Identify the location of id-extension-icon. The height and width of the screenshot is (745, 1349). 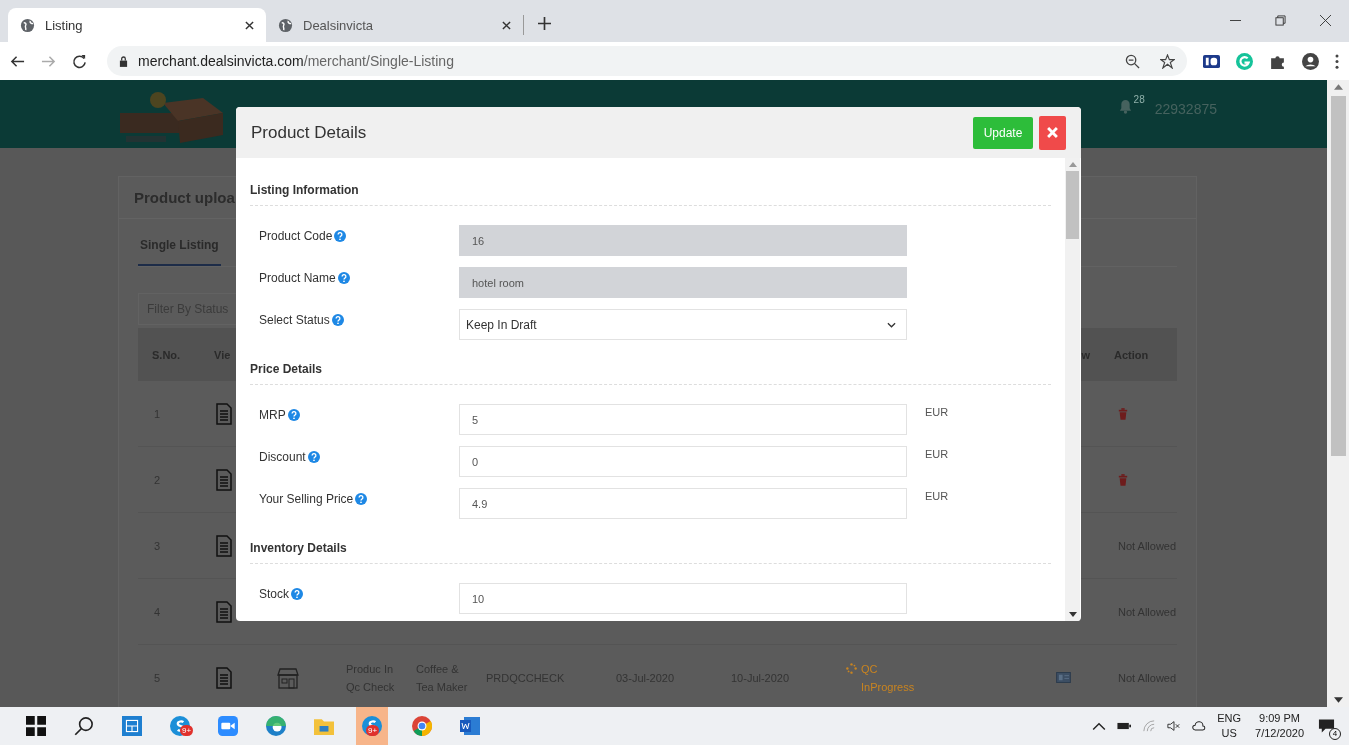
(1211, 61).